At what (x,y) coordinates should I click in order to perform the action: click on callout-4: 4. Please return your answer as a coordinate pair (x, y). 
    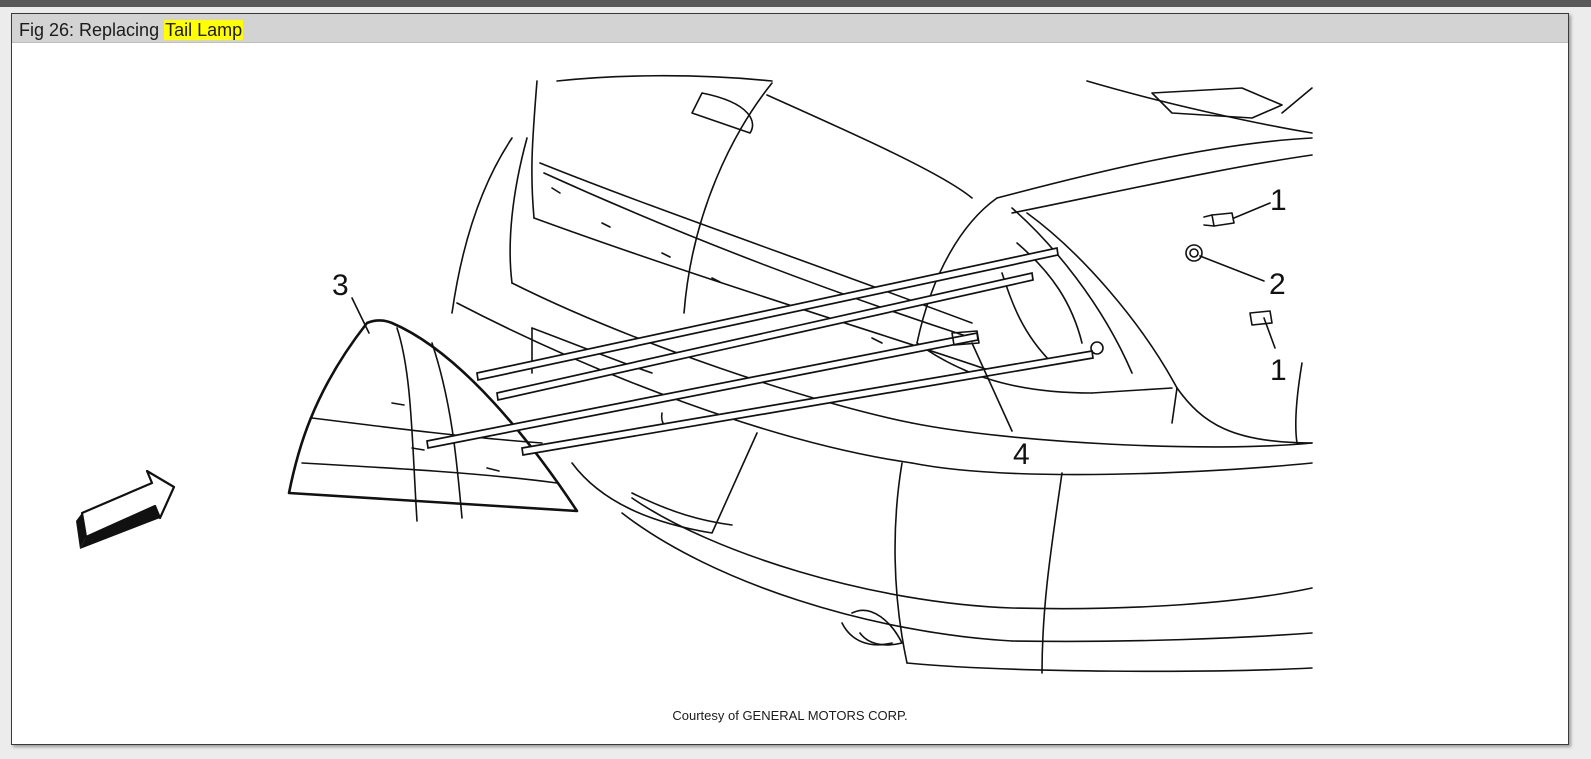
    Looking at the image, I should click on (1021, 454).